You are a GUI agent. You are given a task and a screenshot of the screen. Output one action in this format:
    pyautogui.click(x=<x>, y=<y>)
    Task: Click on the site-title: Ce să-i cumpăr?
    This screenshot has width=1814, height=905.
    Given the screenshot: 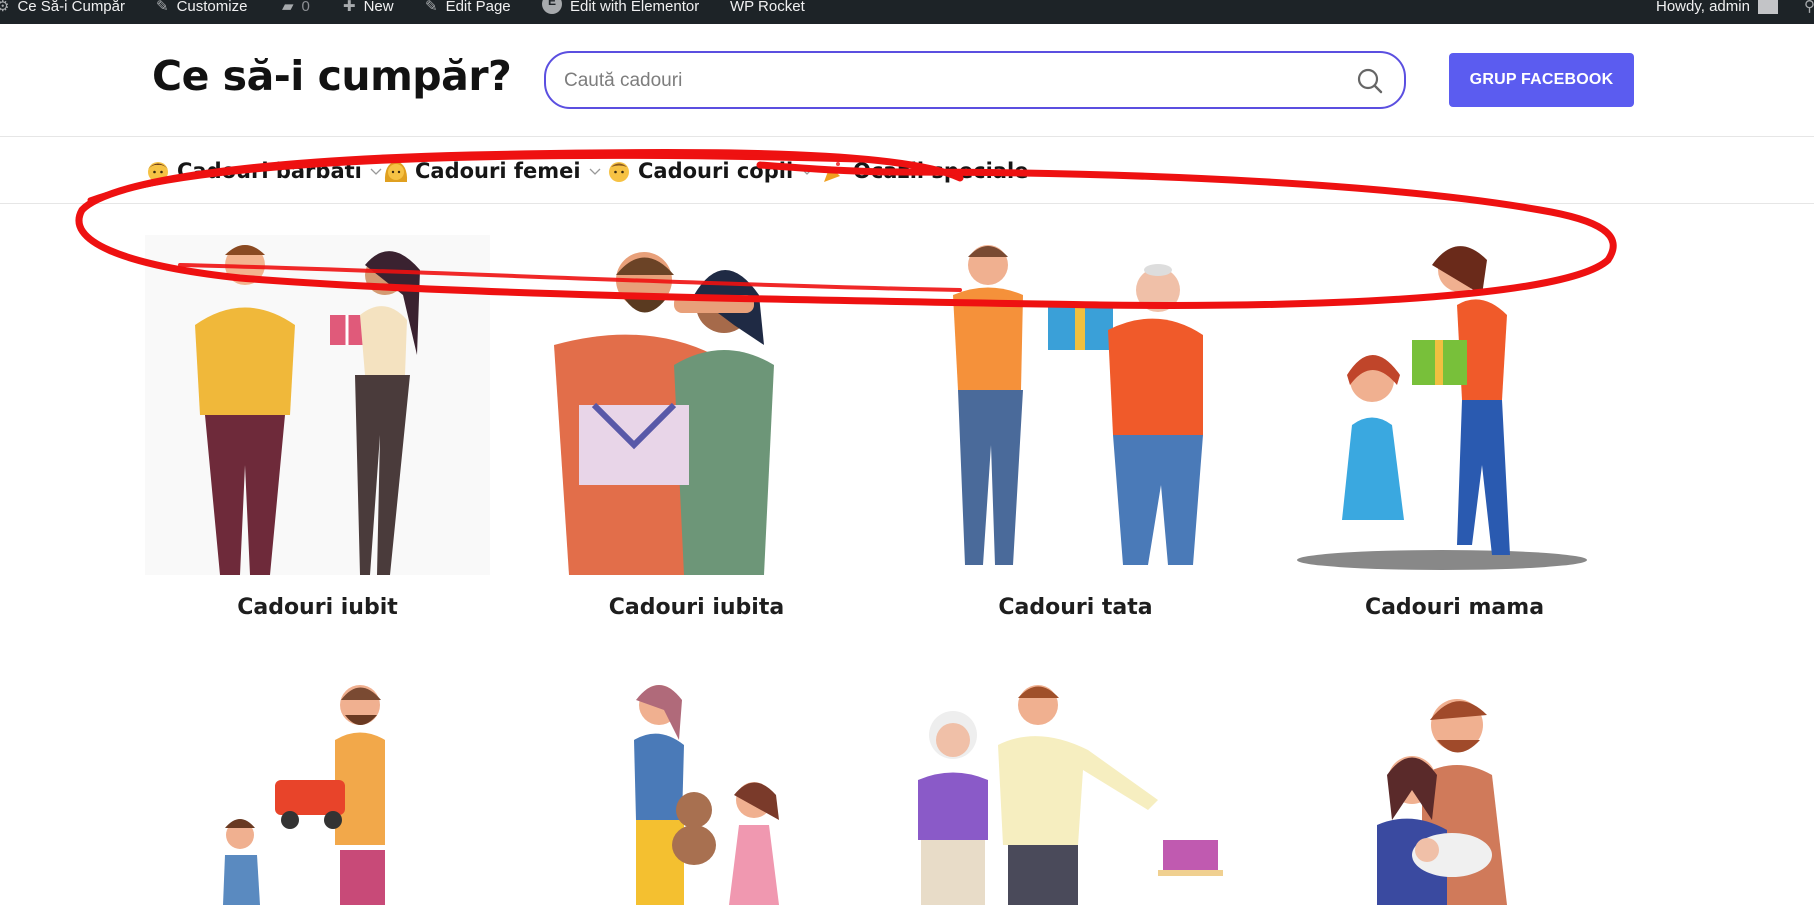 What is the action you would take?
    pyautogui.click(x=332, y=76)
    